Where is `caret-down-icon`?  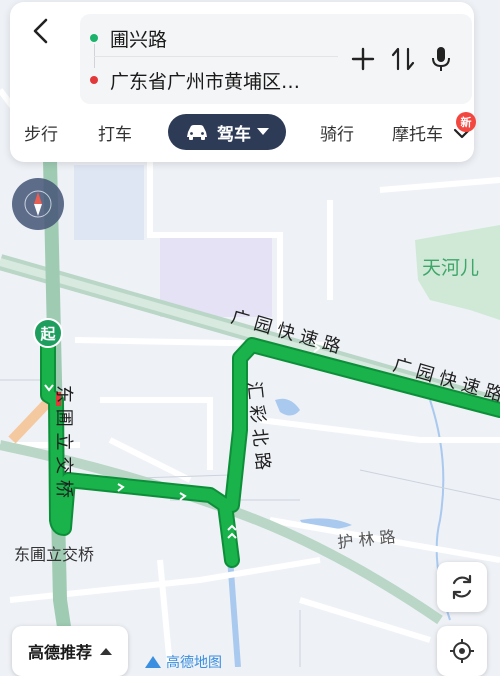 caret-down-icon is located at coordinates (263, 132).